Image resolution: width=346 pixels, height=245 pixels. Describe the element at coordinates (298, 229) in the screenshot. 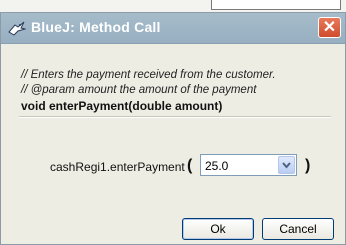

I see `cancel-button: Cancel` at that location.